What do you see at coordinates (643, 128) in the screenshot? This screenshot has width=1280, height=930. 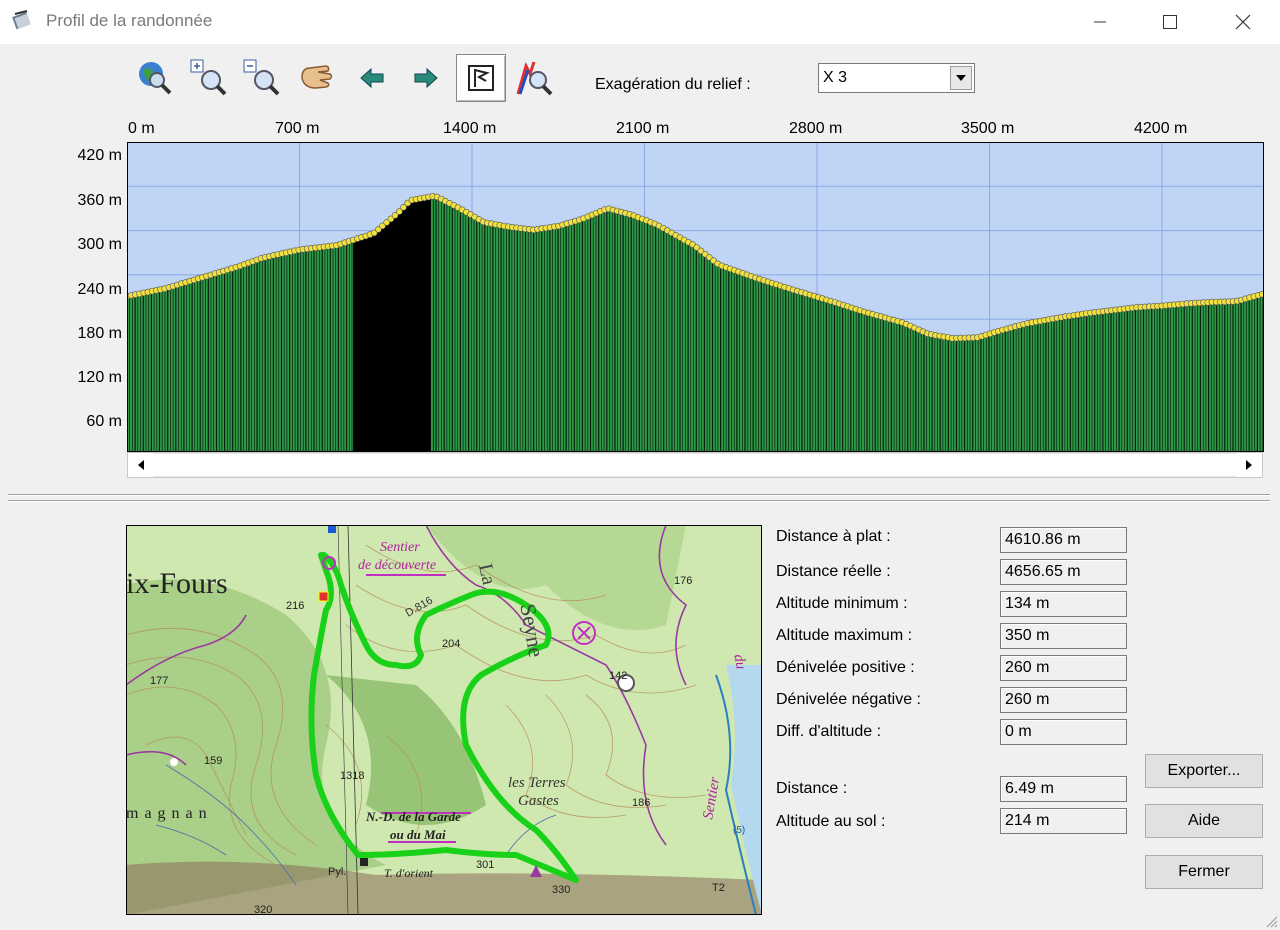 I see `x-tick-label: 2100 m` at bounding box center [643, 128].